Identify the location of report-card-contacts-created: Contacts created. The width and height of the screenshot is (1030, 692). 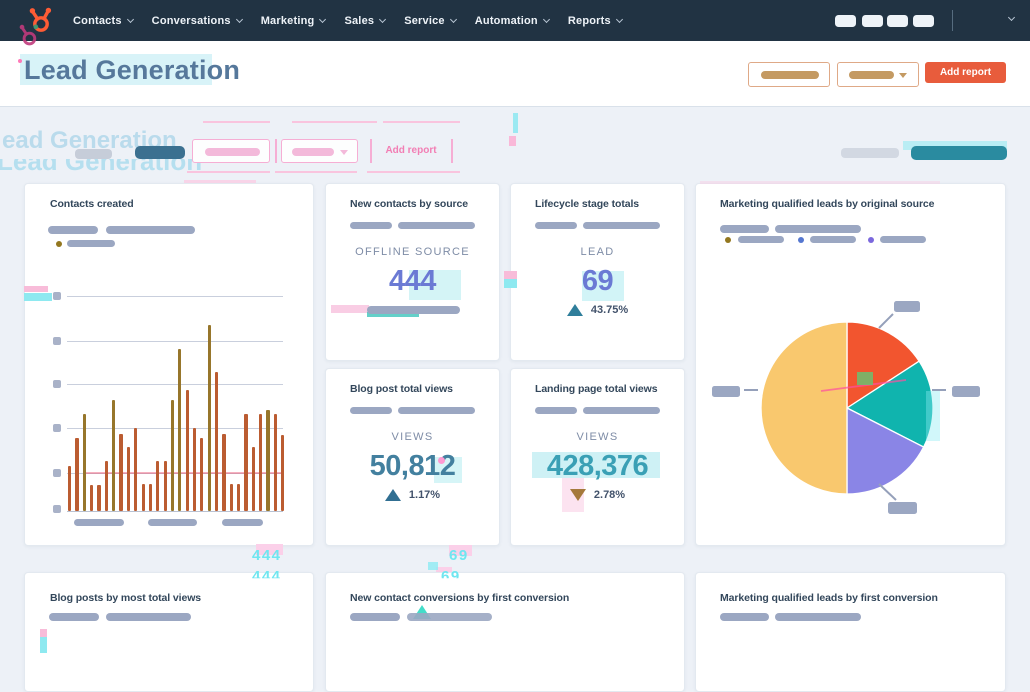
(169, 364).